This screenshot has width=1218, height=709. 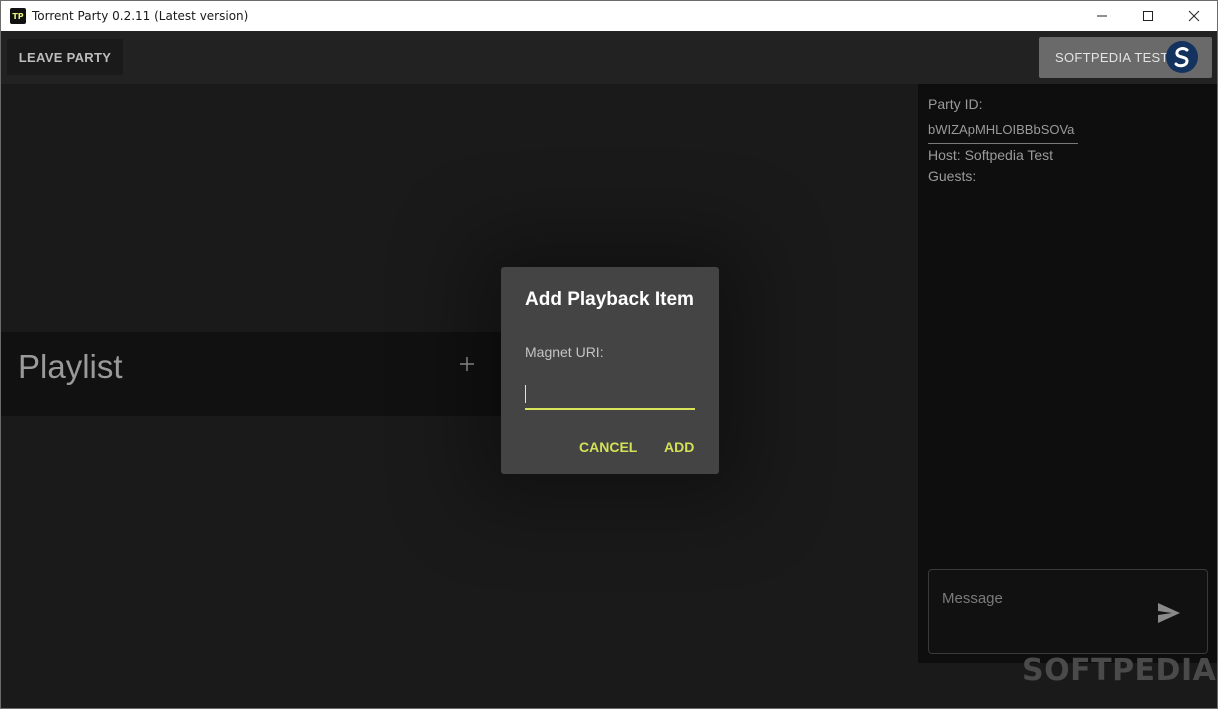 What do you see at coordinates (564, 352) in the screenshot?
I see `magnet-uri-label: Magnet URI:` at bounding box center [564, 352].